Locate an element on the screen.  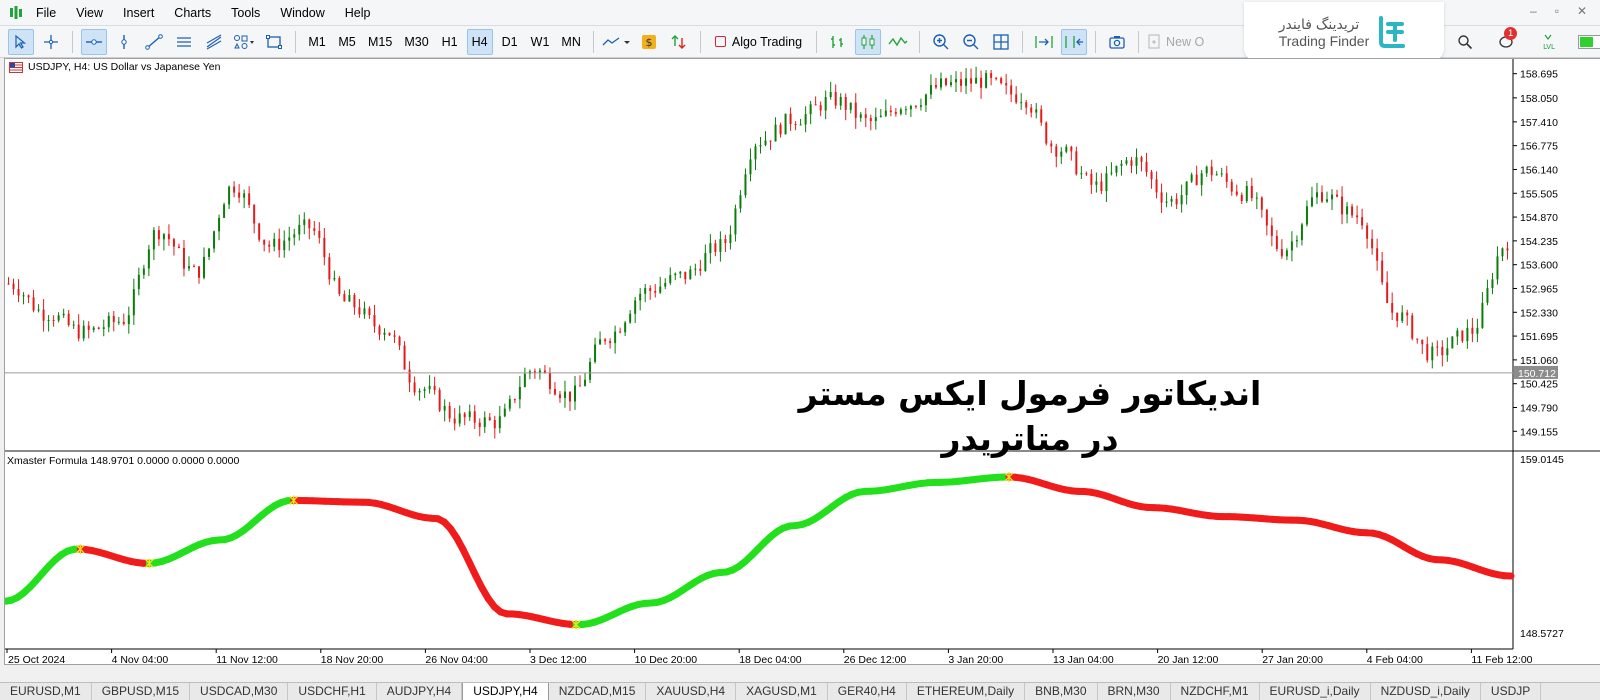
menu-tools: Tools is located at coordinates (245, 13).